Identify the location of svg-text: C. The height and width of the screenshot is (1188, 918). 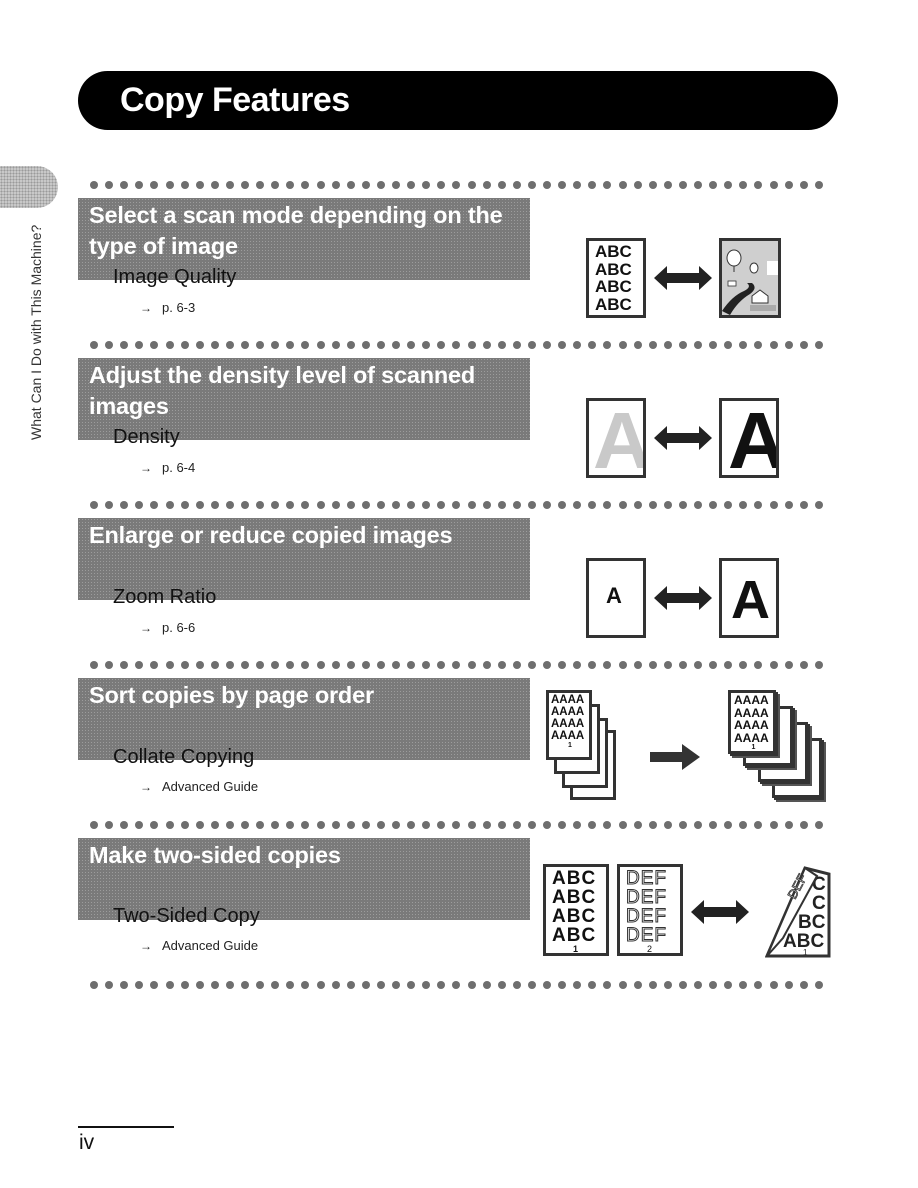
(819, 903).